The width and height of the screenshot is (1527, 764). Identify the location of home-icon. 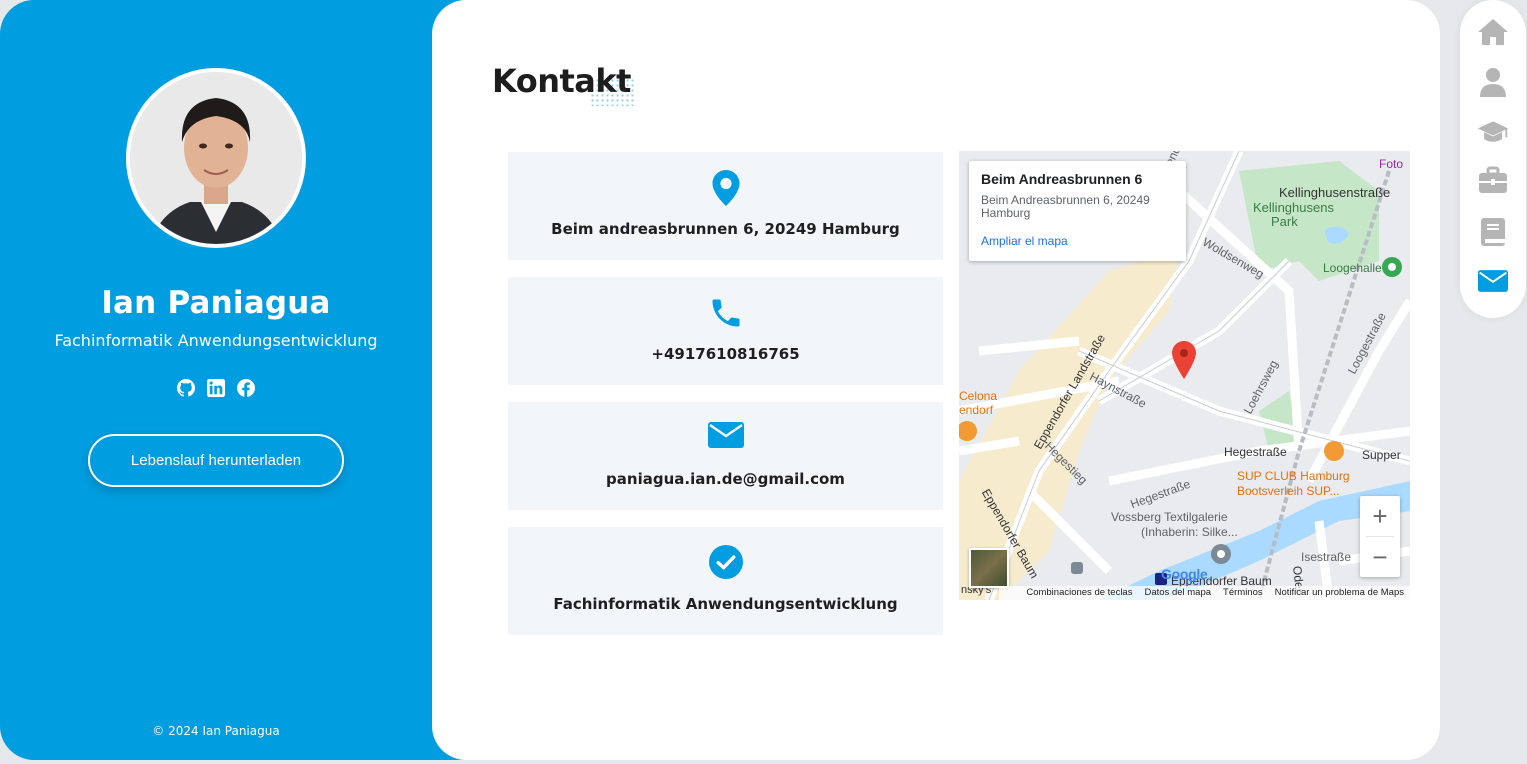
(1493, 32).